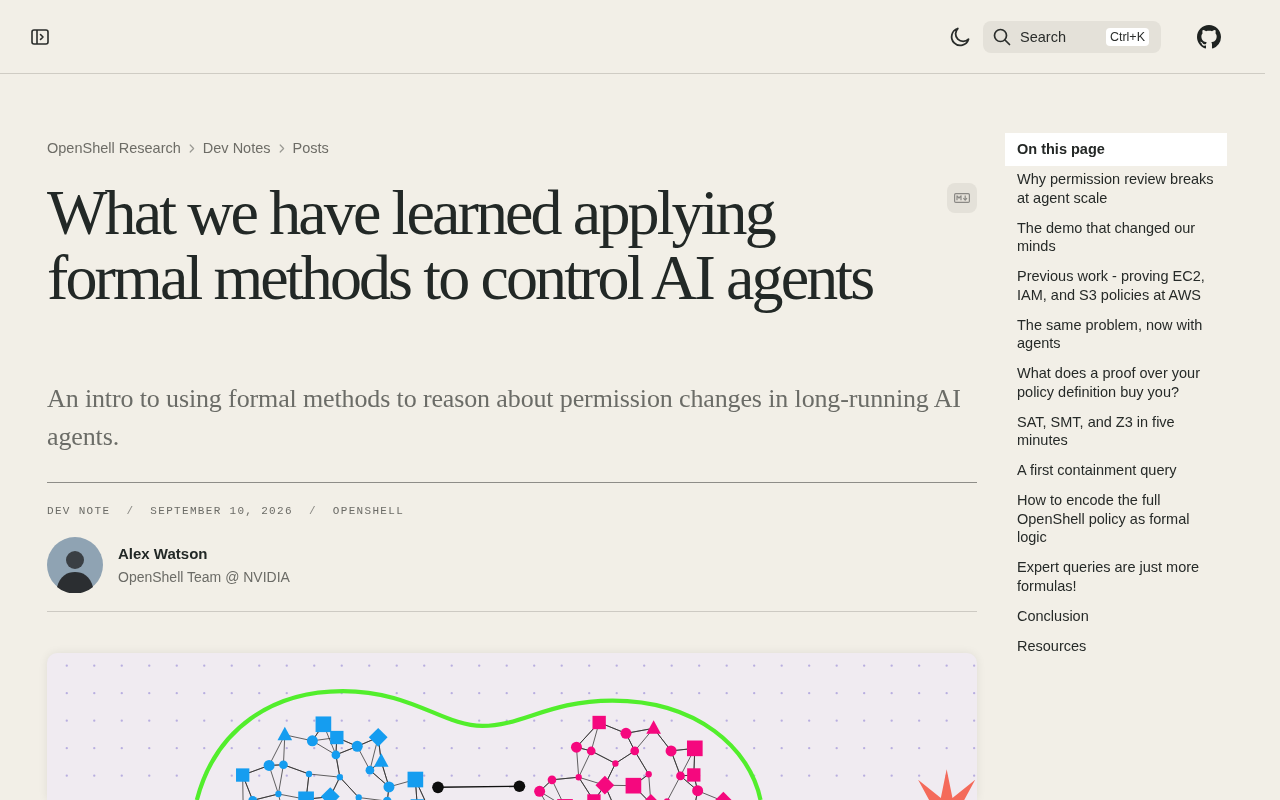  What do you see at coordinates (1116, 285) in the screenshot?
I see `toc-link: Previous work - proving EC2, IAM, and S3 policies at AWS` at bounding box center [1116, 285].